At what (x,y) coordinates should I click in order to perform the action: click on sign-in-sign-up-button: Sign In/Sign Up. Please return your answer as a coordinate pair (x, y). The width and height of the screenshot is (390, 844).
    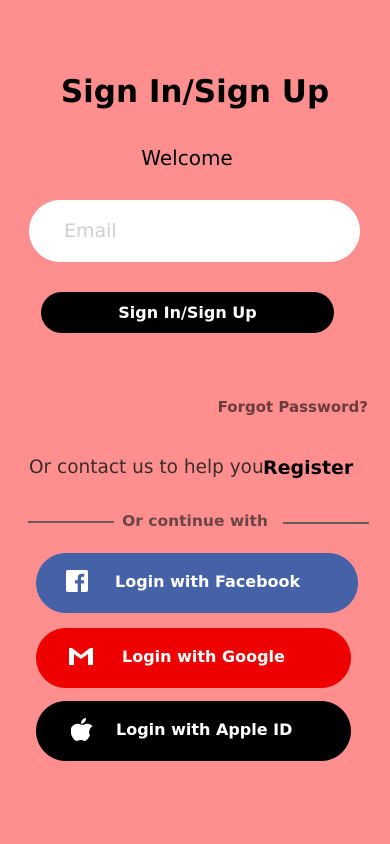
    Looking at the image, I should click on (187, 312).